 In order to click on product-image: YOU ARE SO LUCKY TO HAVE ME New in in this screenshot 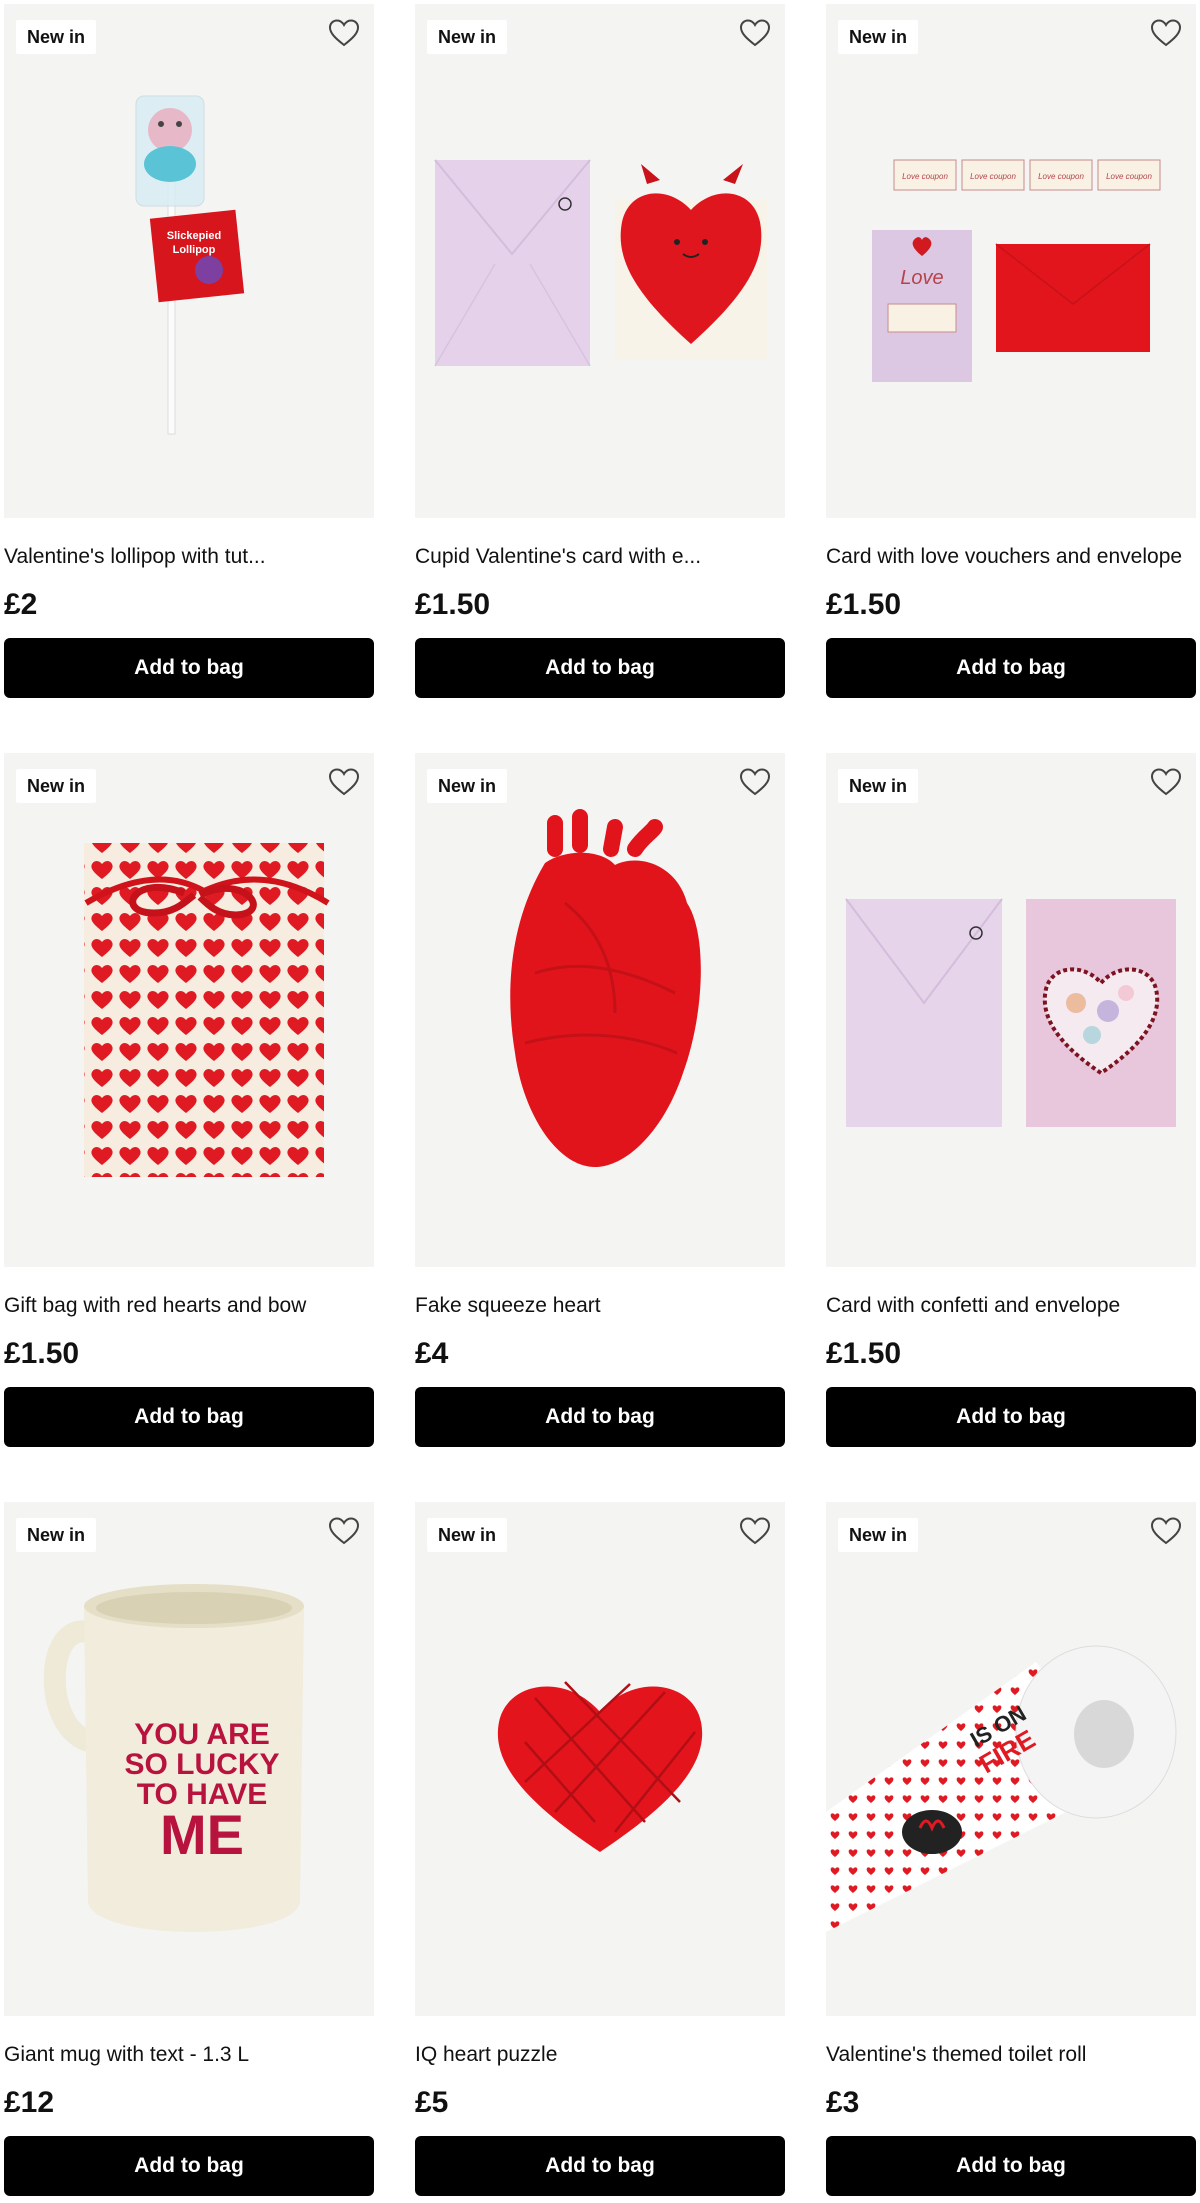, I will do `click(189, 1759)`.